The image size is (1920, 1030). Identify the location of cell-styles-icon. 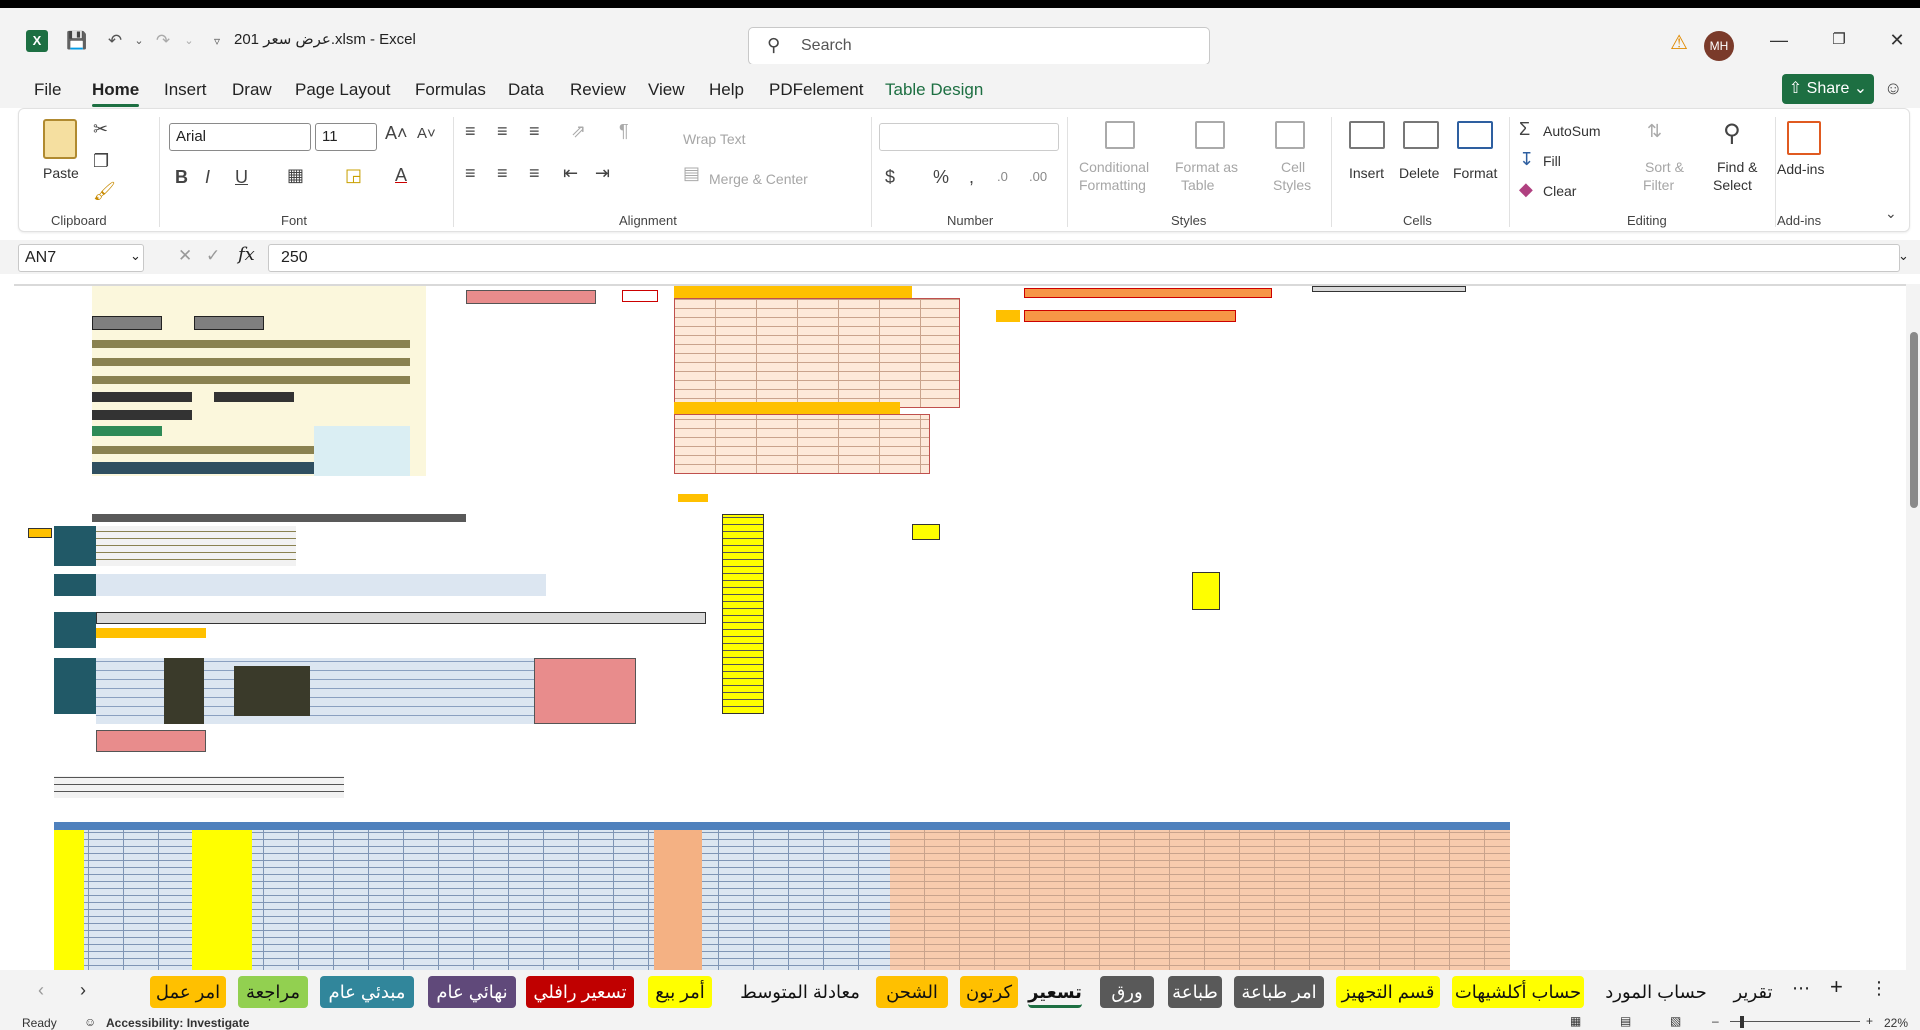
(1290, 135).